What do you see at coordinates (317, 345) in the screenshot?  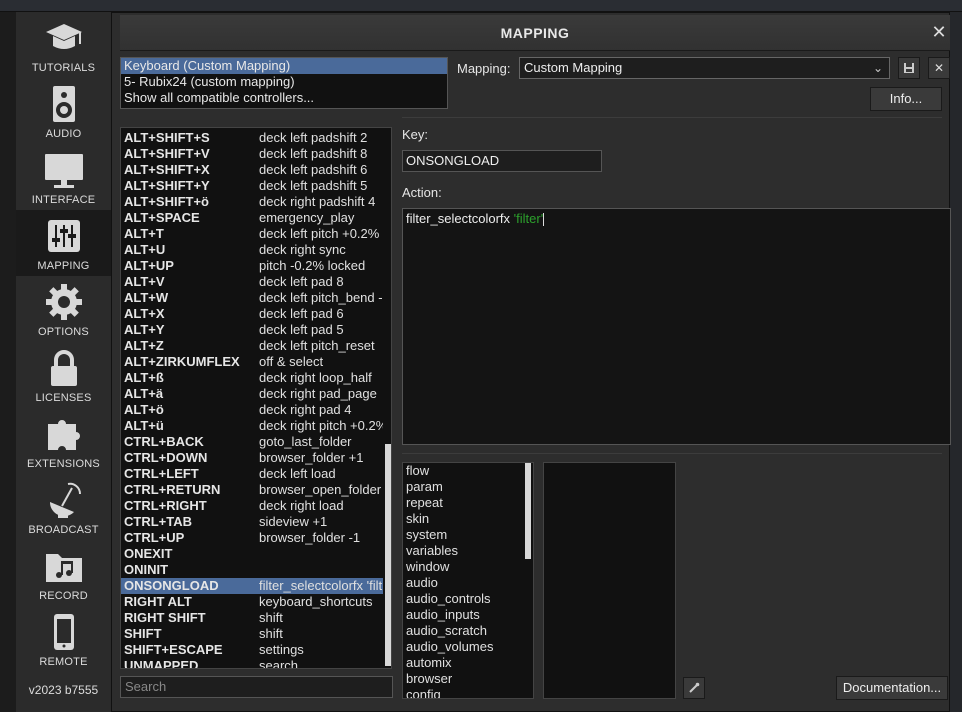 I see `key-action: deck left pitch_reset` at bounding box center [317, 345].